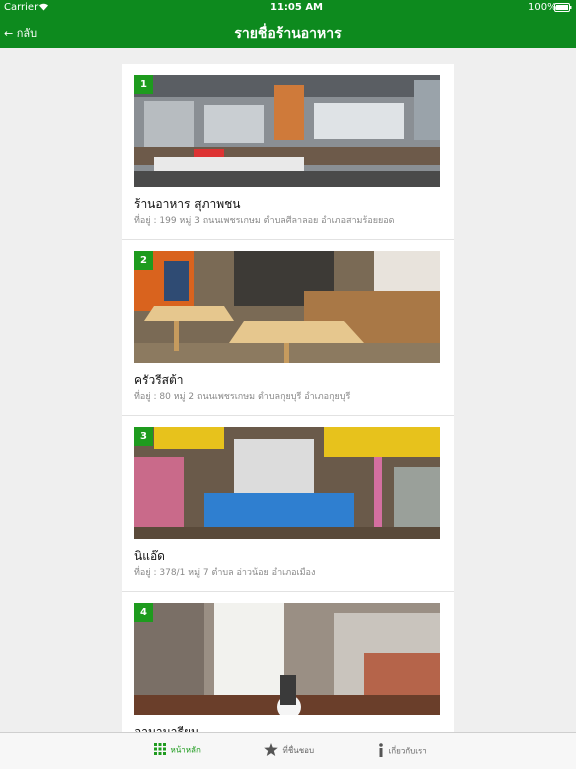  What do you see at coordinates (143, 84) in the screenshot?
I see `index-badge: 1` at bounding box center [143, 84].